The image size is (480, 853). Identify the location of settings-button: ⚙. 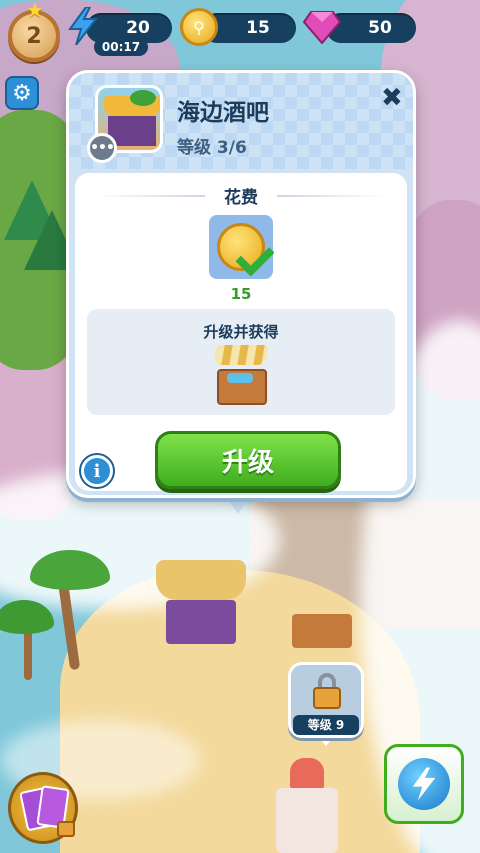
(22, 93).